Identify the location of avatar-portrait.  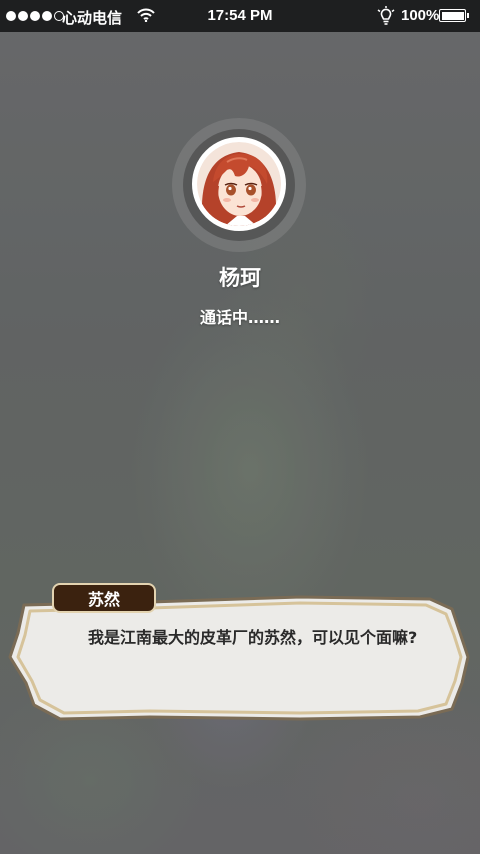
(239, 184).